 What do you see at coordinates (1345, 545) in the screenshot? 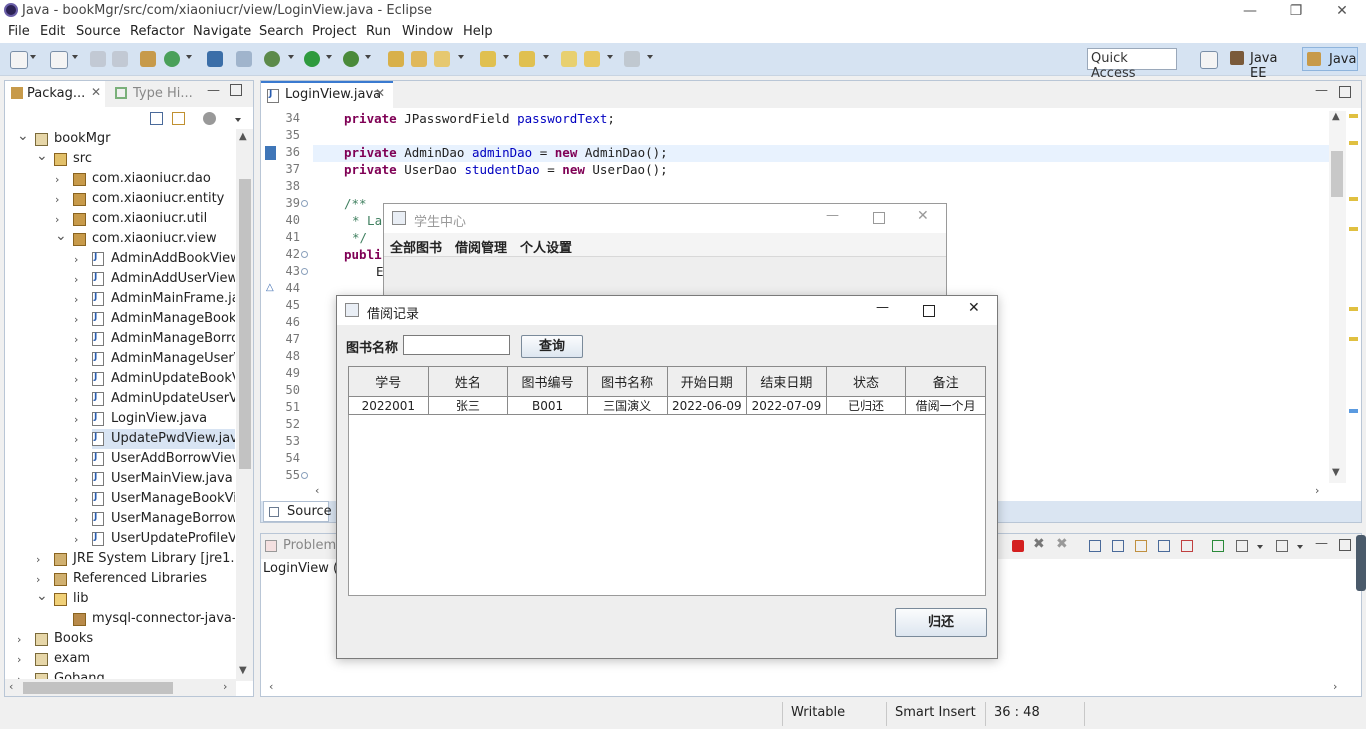
I see `maximize-panel-icon` at bounding box center [1345, 545].